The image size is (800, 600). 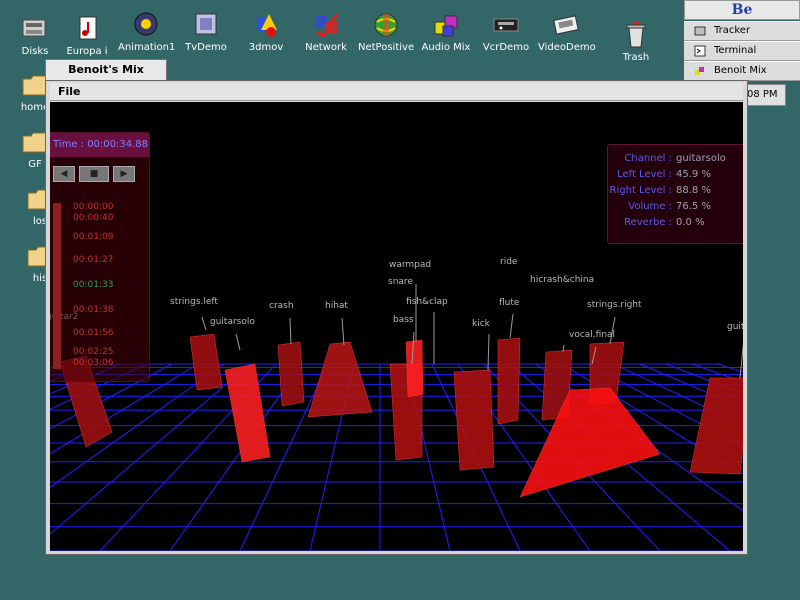 I want to click on label-strings-left: strings.left, so click(x=194, y=302).